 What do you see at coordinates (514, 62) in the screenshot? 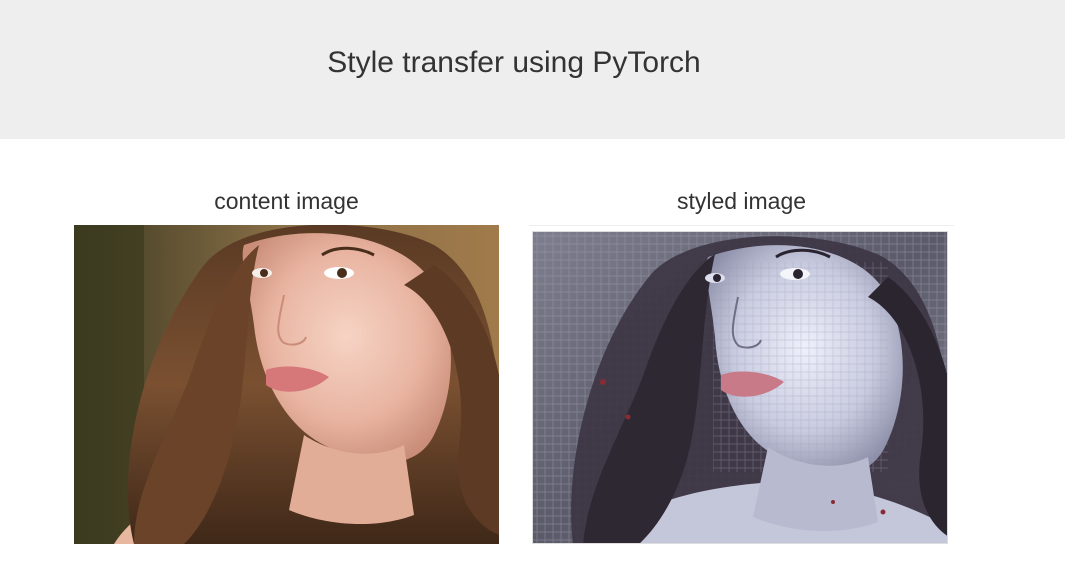
I see `page-title: Style transfer using PyTorch` at bounding box center [514, 62].